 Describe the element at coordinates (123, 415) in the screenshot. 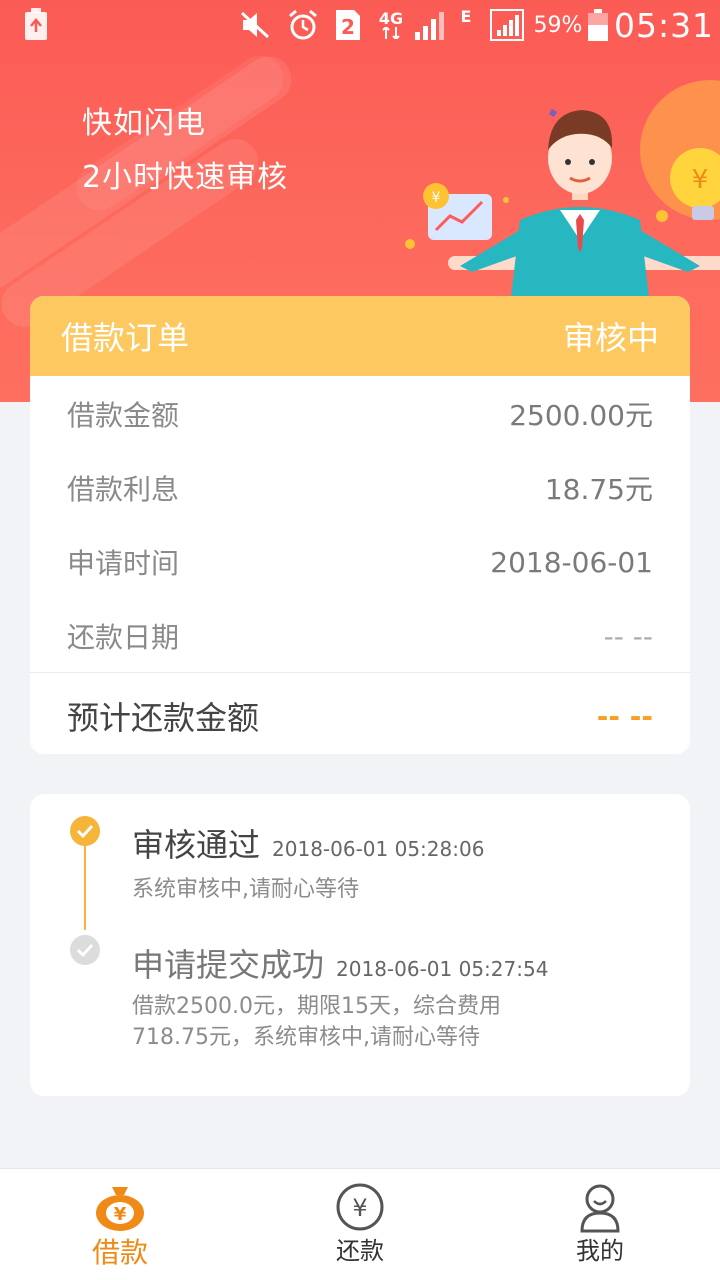

I see `row-label: 借款金额` at that location.